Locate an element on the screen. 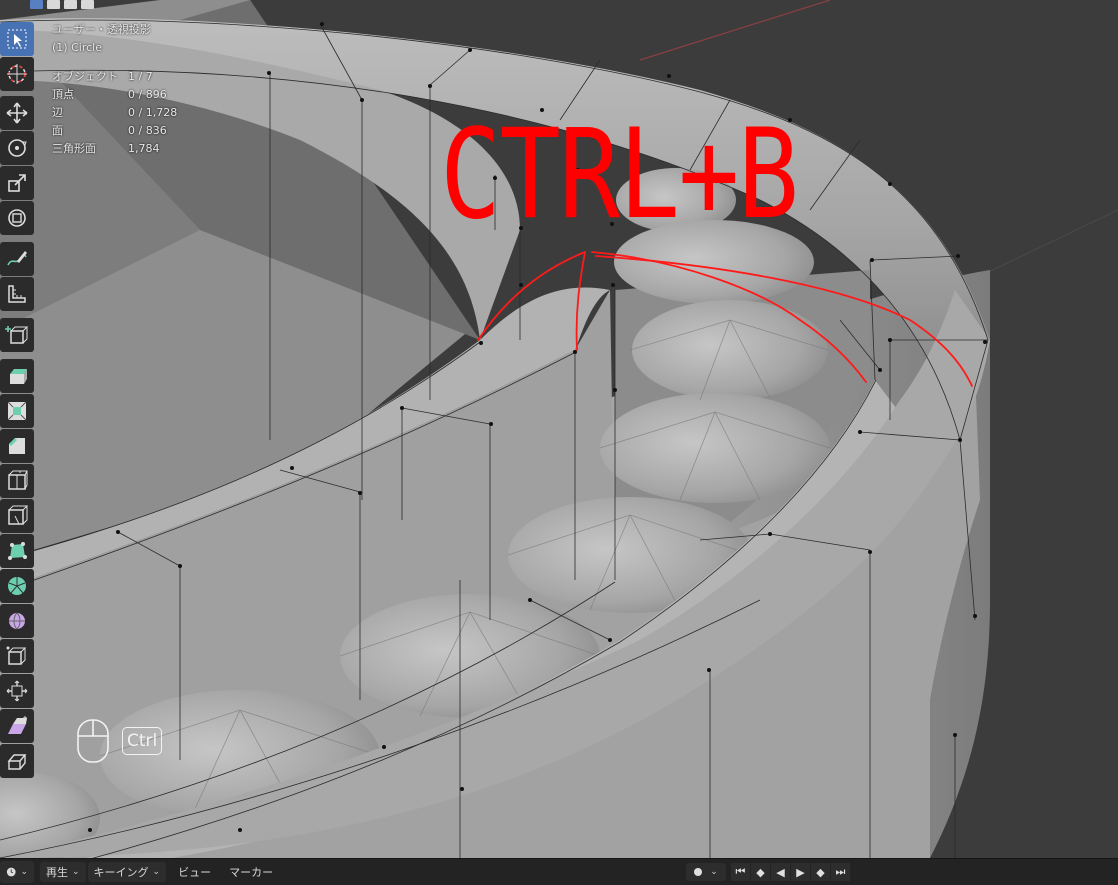 Image resolution: width=1118 pixels, height=885 pixels. face-select-icon is located at coordinates (70, 4).